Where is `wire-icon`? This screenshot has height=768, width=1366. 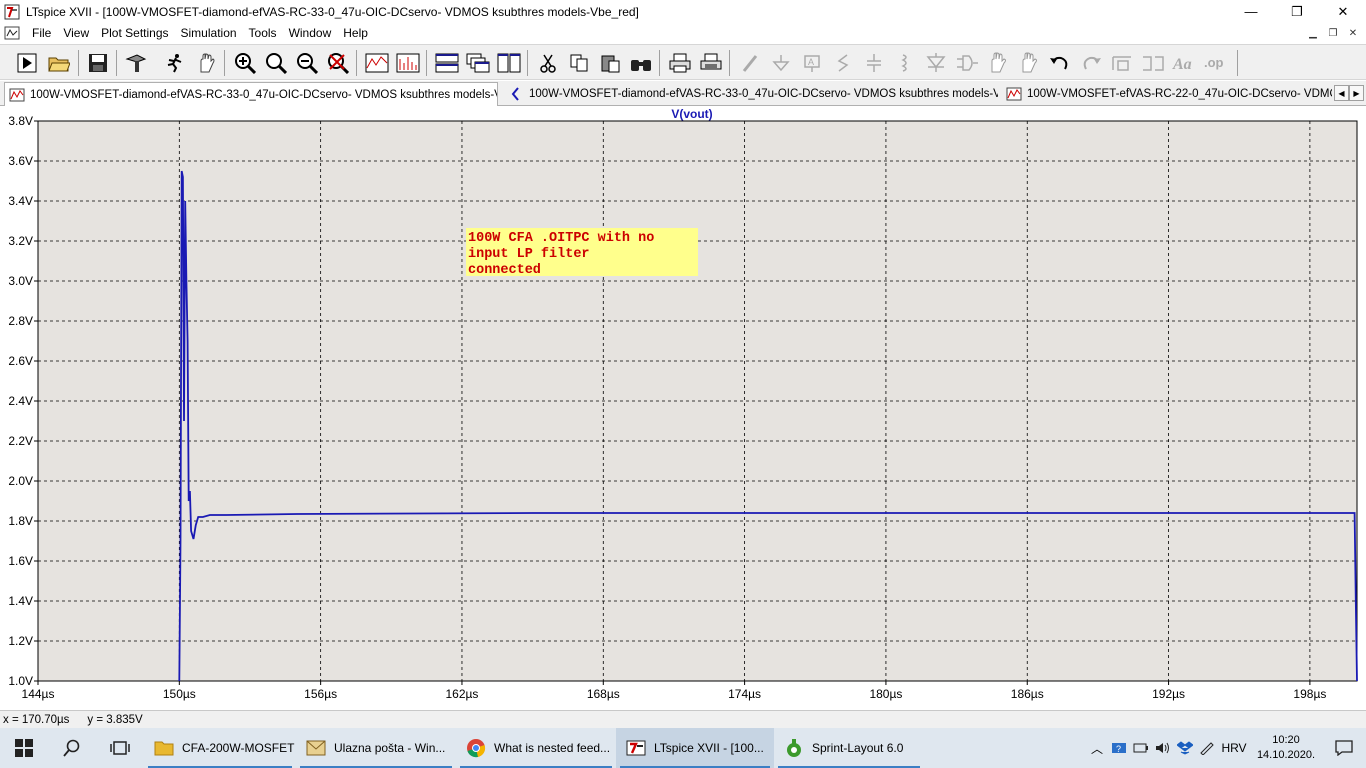
wire-icon is located at coordinates (750, 63).